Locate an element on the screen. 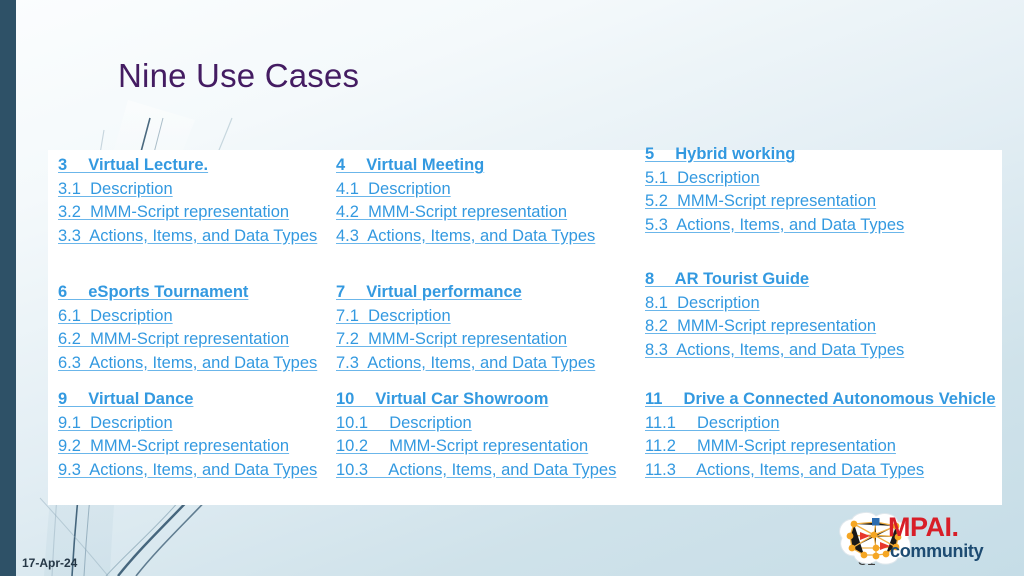 The height and width of the screenshot is (576, 1024). mpai-community-logo: MPAI. community is located at coordinates (926, 540).